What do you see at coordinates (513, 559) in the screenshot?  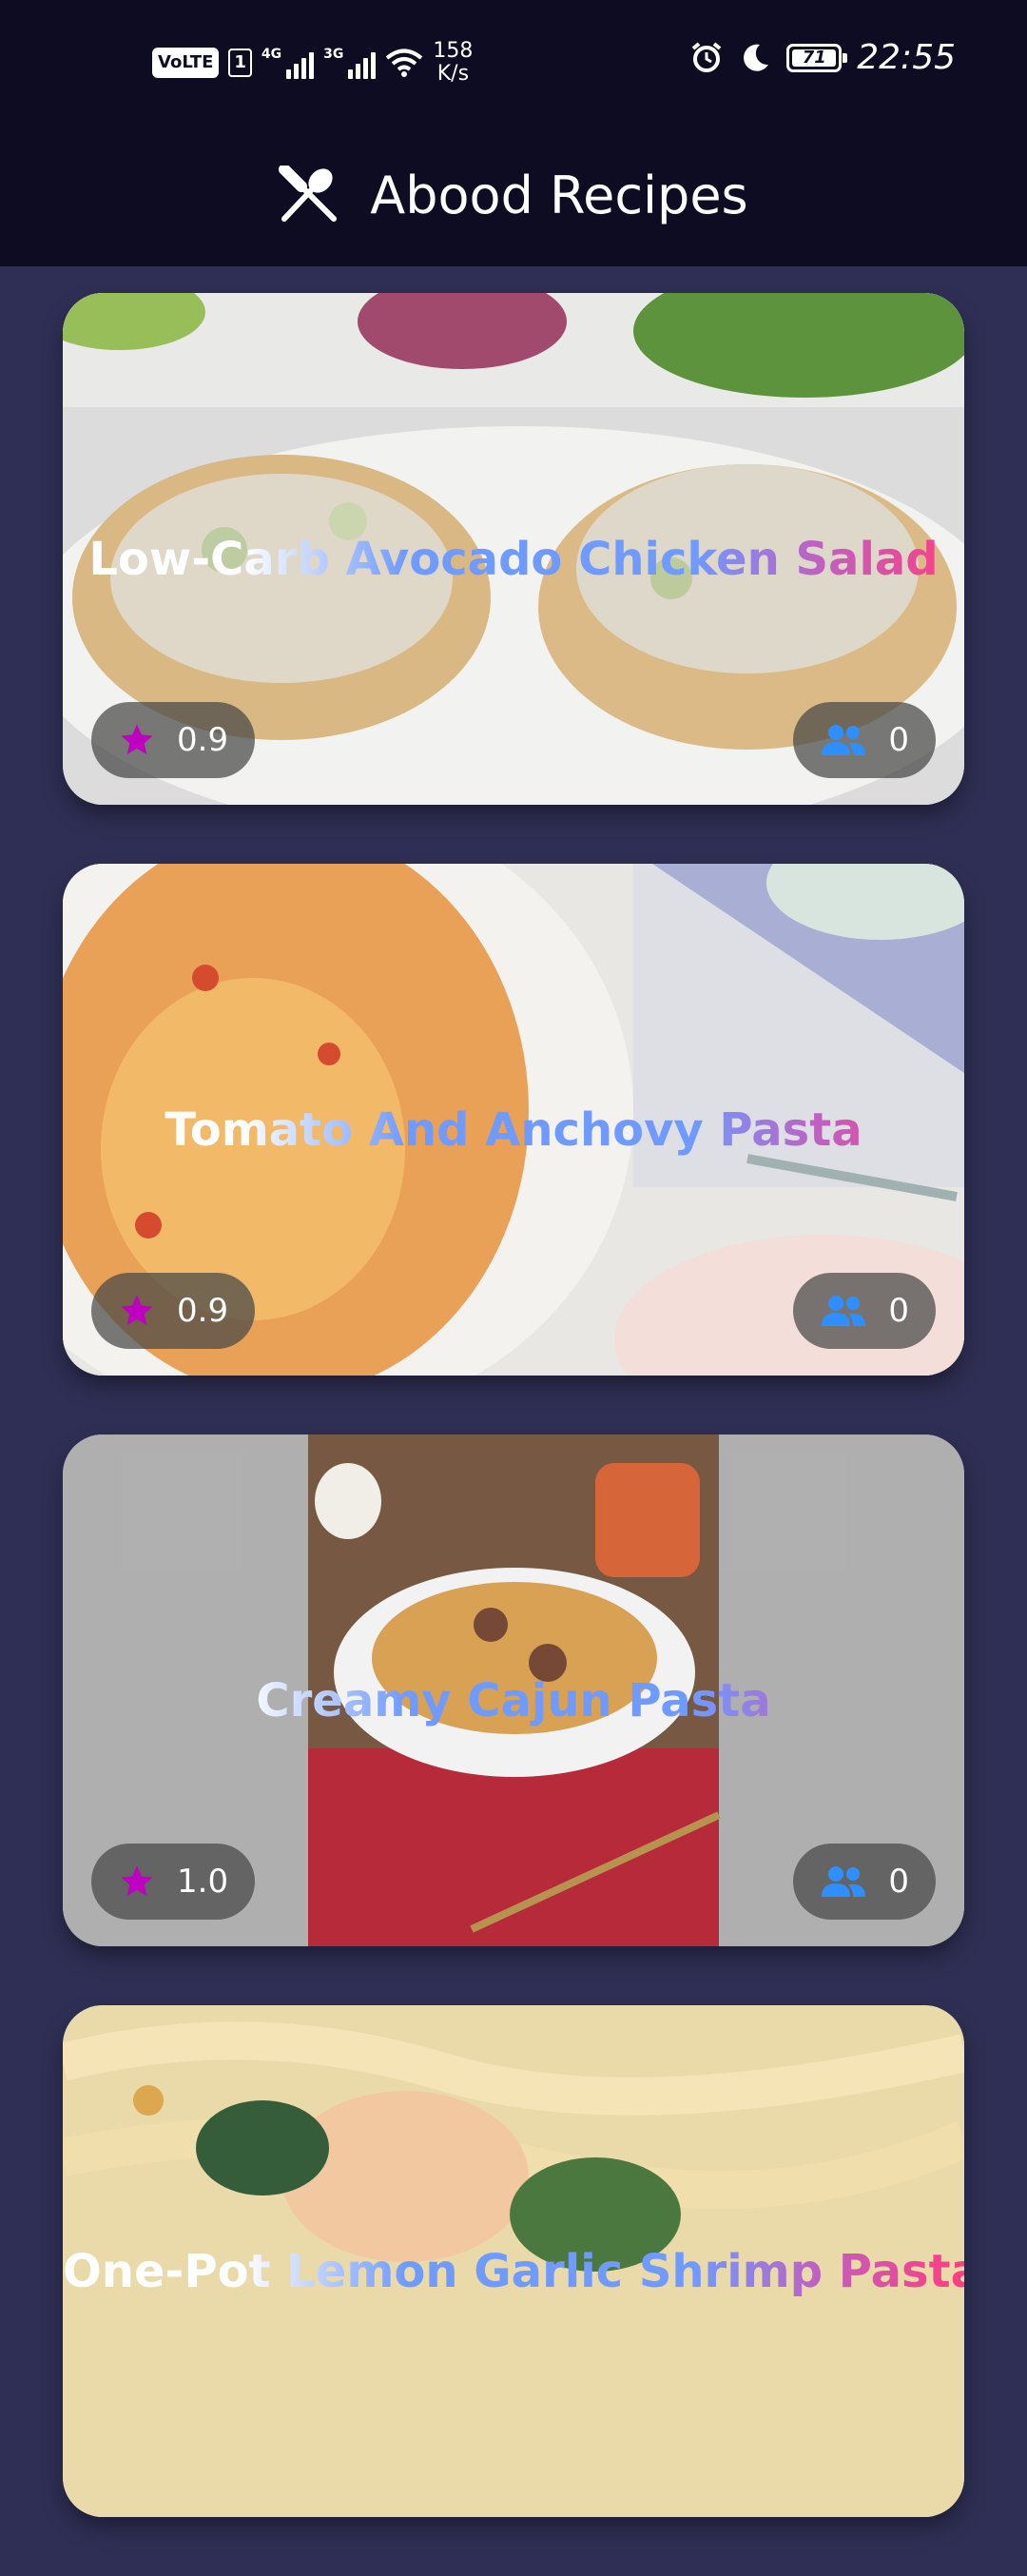 I see `recipe-title: Low-Carb Avocado Chicken Salad` at bounding box center [513, 559].